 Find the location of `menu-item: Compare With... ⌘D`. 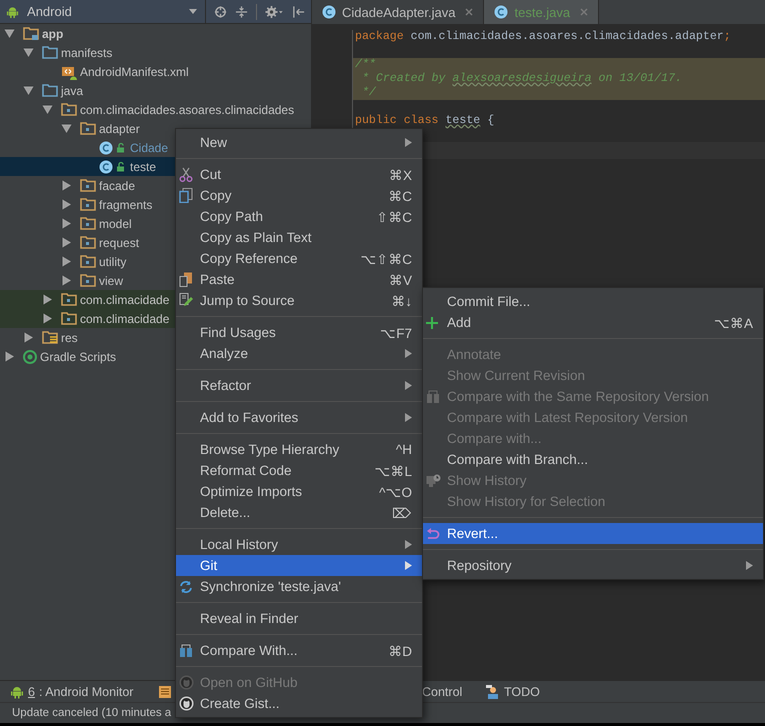

menu-item: Compare With... ⌘D is located at coordinates (299, 650).